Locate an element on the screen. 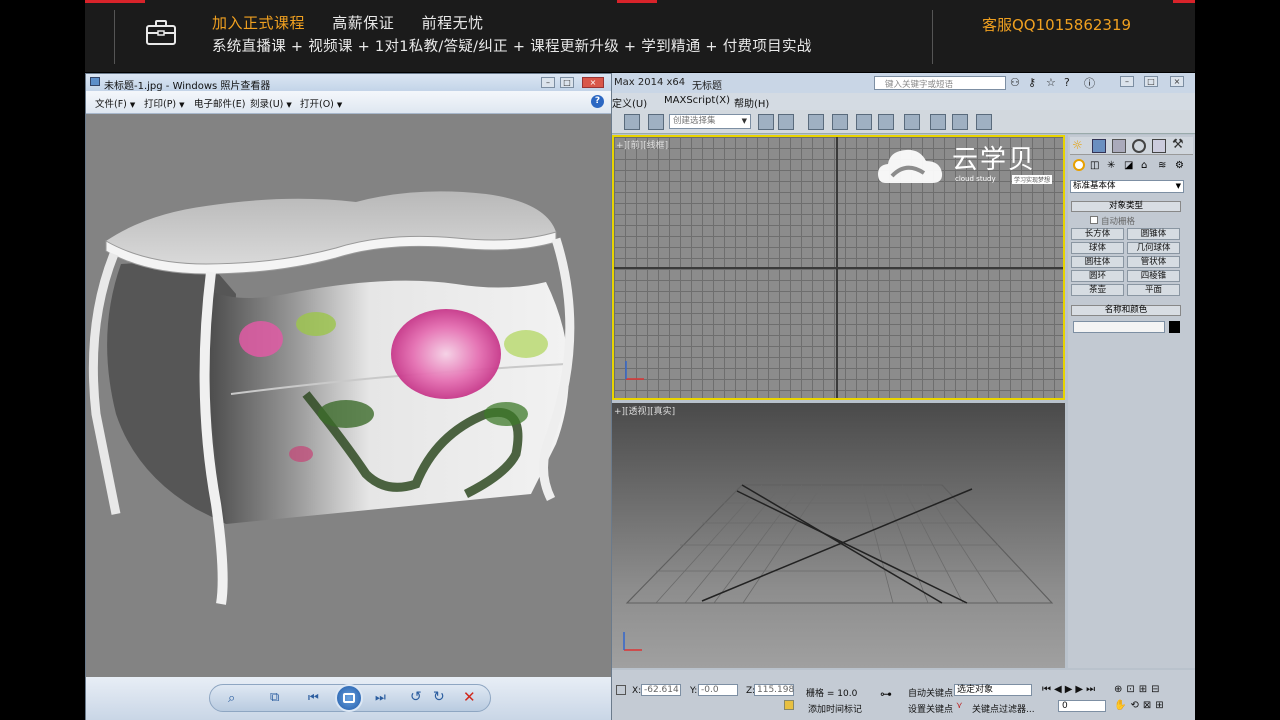  primitive-button: 圆锥体 is located at coordinates (1153, 234).